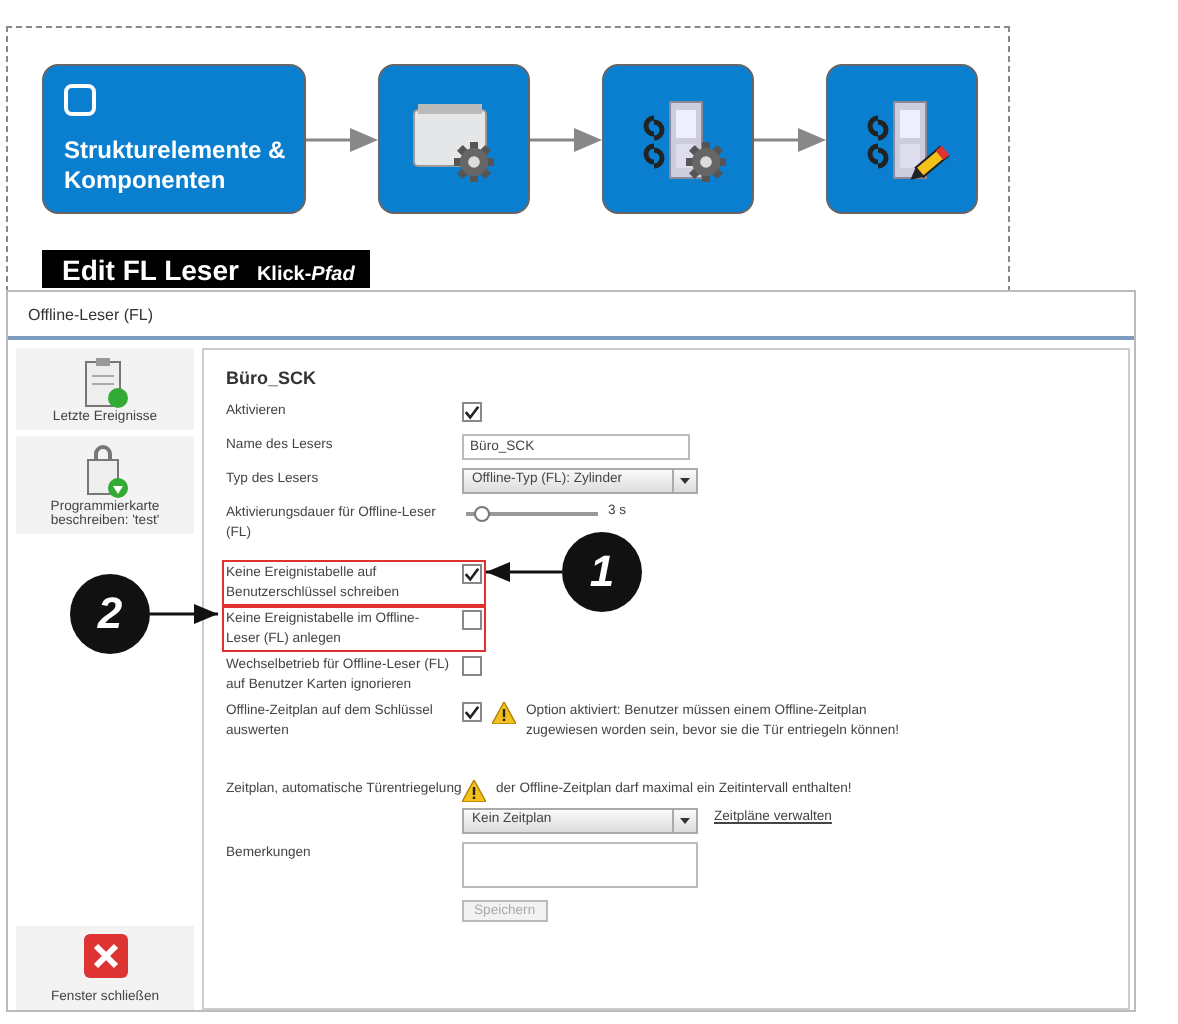 This screenshot has height=1024, width=1178. What do you see at coordinates (105, 472) in the screenshot?
I see `card-download-icon` at bounding box center [105, 472].